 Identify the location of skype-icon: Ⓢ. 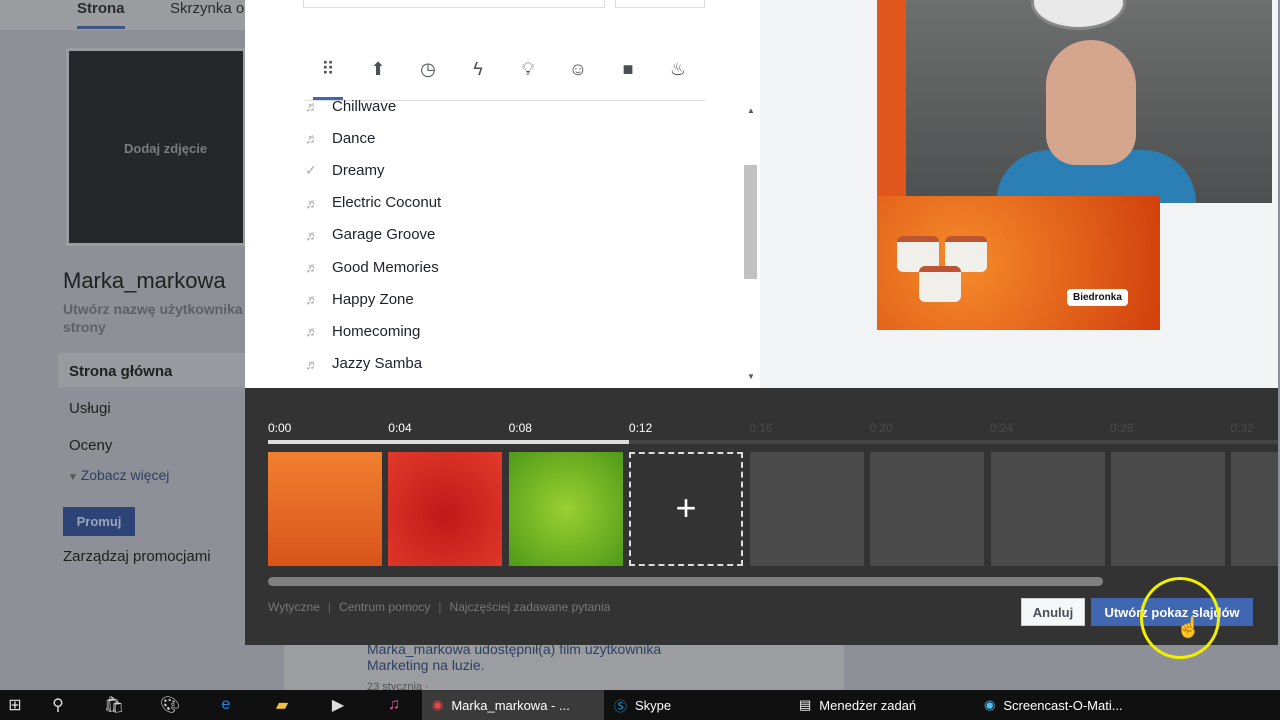
(621, 706).